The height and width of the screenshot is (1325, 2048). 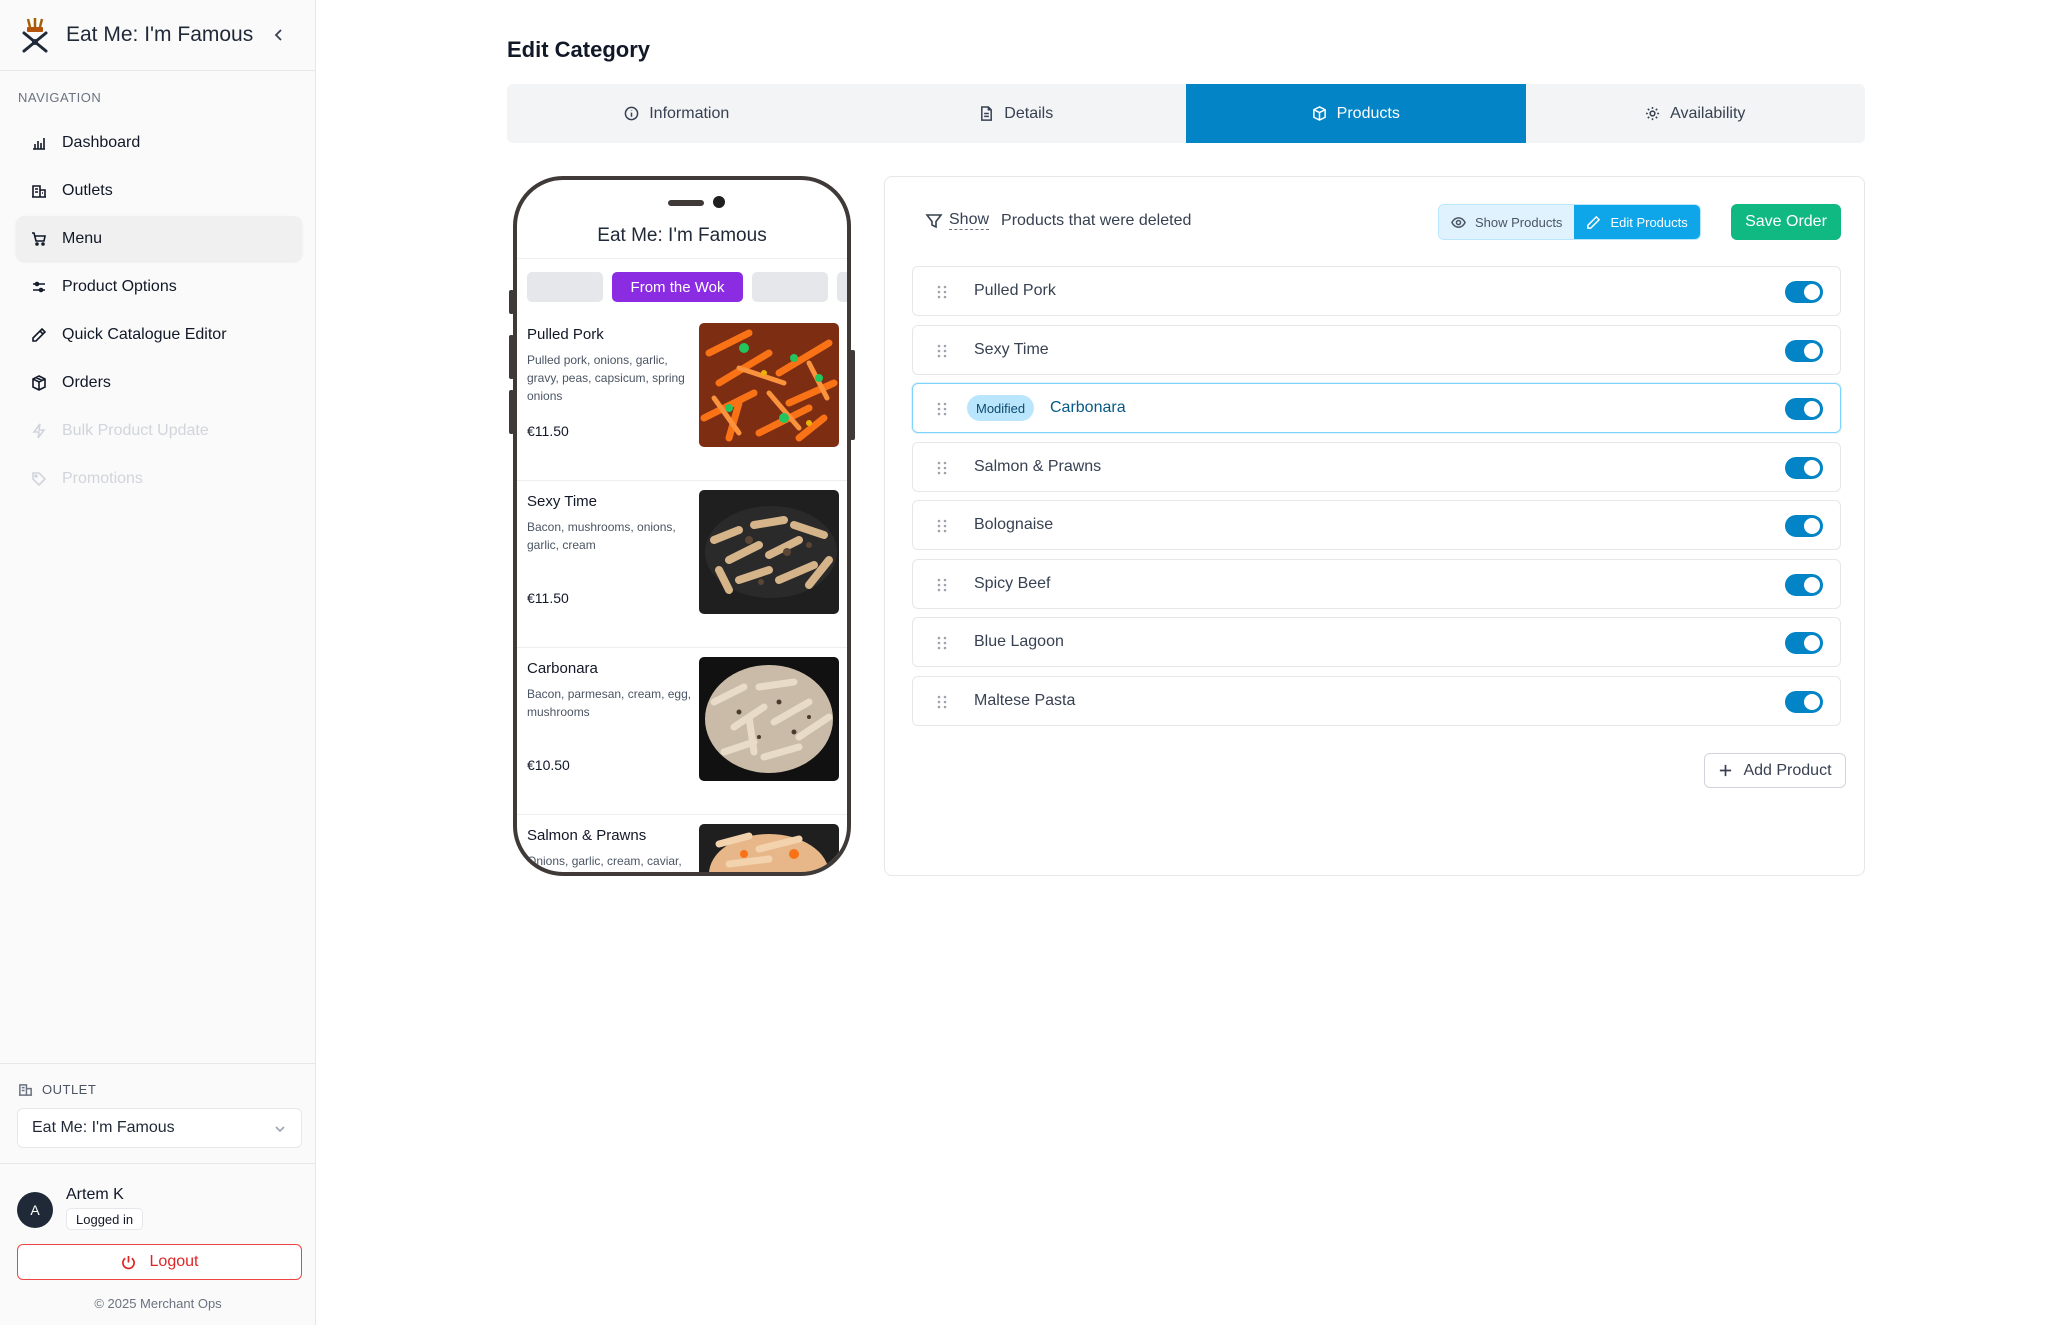 What do you see at coordinates (686, 203) in the screenshot?
I see `phone-speaker` at bounding box center [686, 203].